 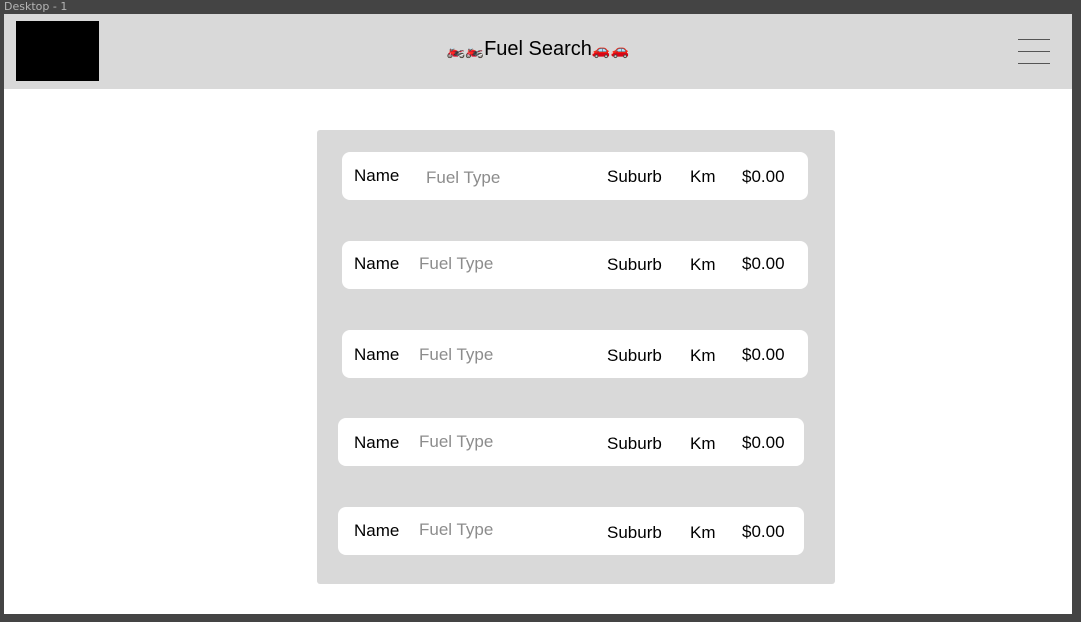 What do you see at coordinates (610, 50) in the screenshot?
I see `car-icon: 🚗🚗` at bounding box center [610, 50].